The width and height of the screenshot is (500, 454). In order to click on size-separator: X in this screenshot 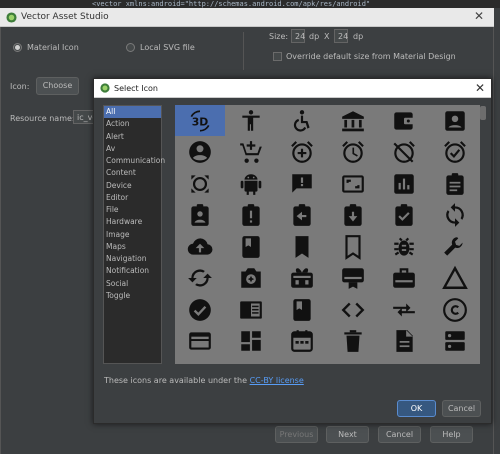, I will do `click(327, 36)`.